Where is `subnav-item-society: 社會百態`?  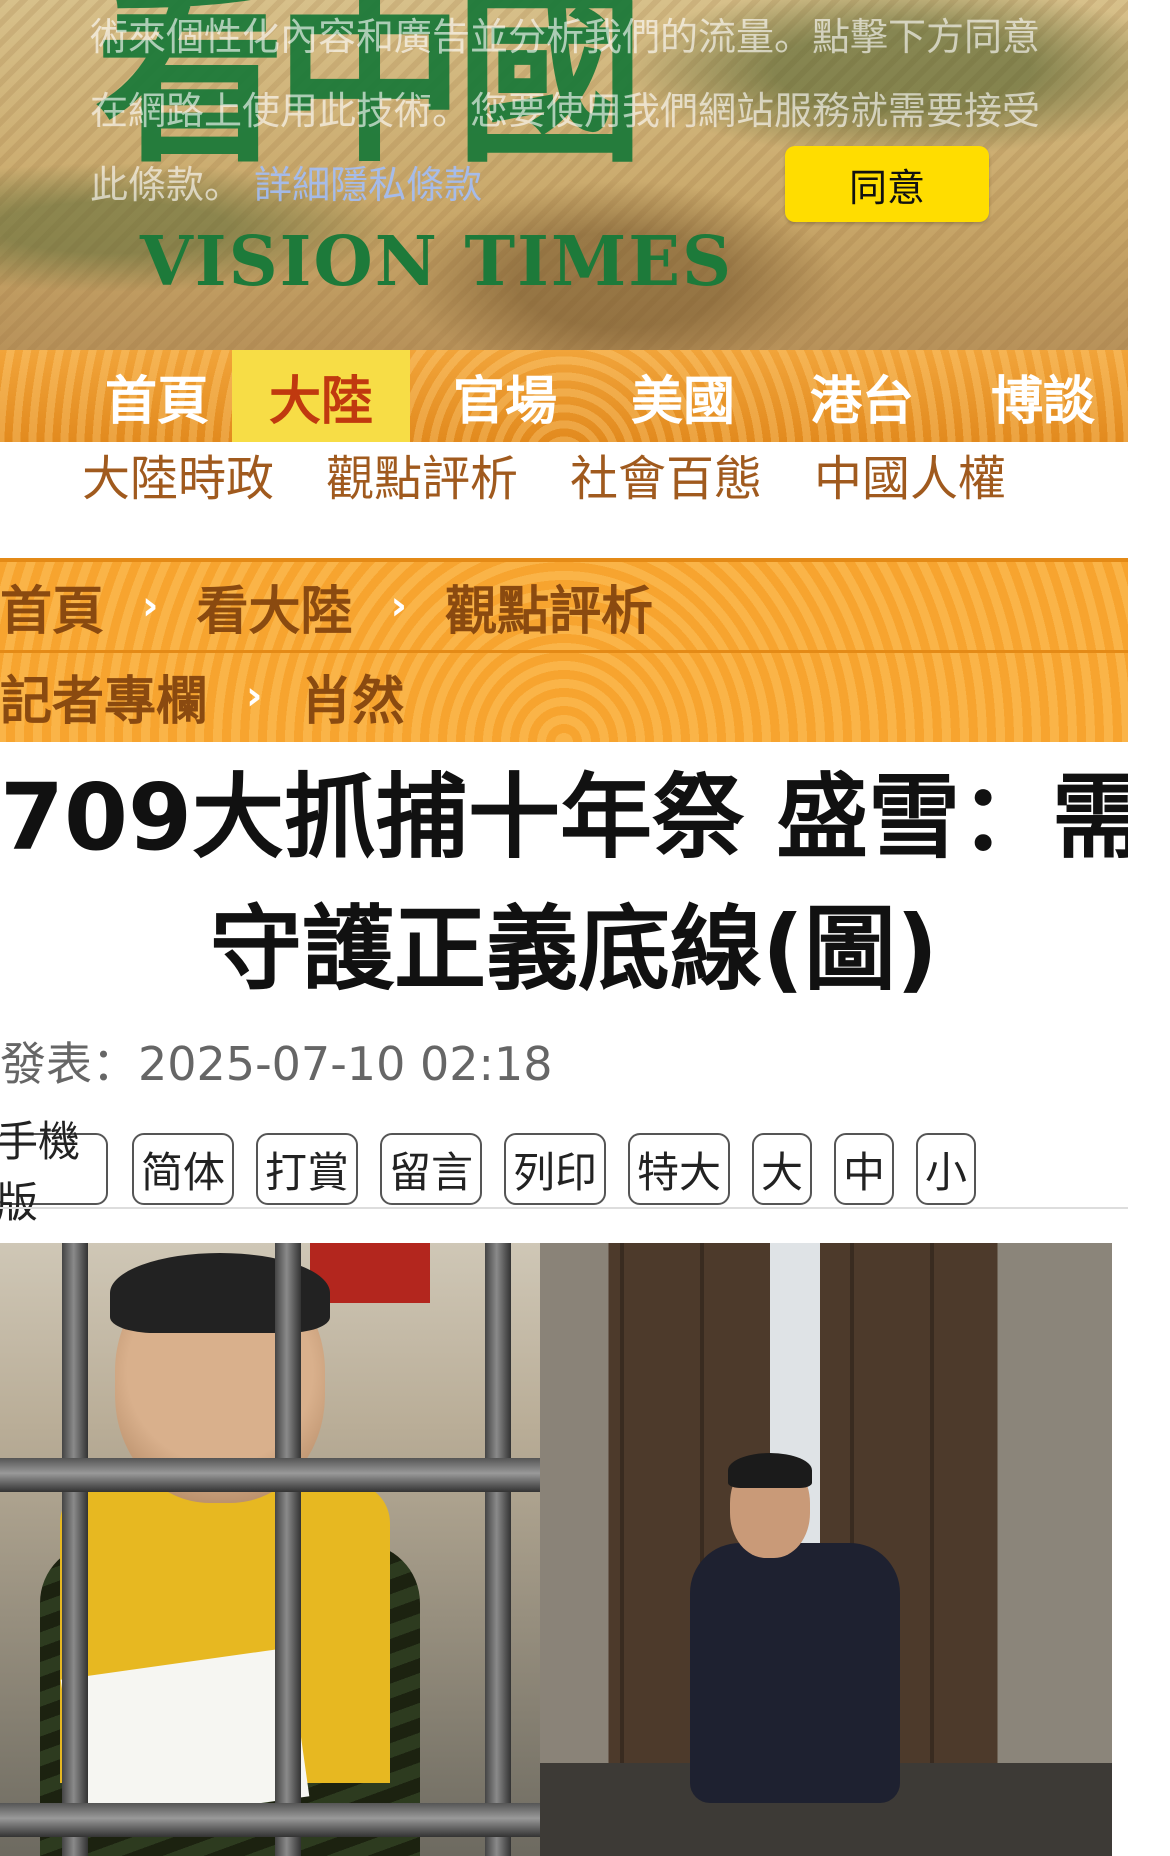 subnav-item-society: 社會百態 is located at coordinates (666, 479).